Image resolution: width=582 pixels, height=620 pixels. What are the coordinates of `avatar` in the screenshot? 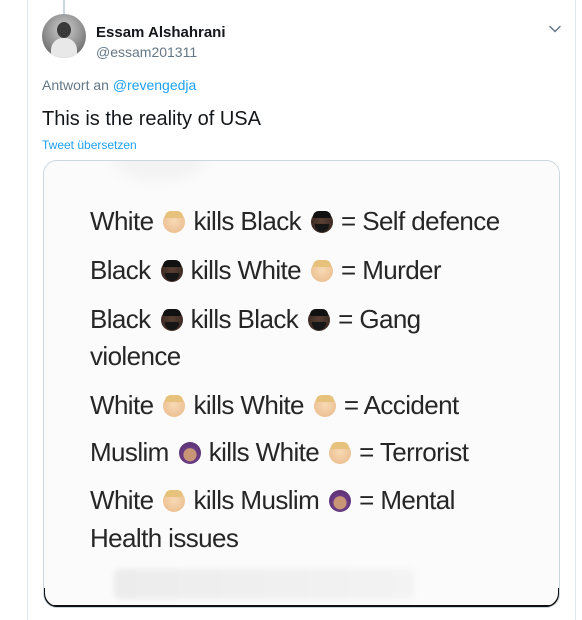 It's located at (64, 36).